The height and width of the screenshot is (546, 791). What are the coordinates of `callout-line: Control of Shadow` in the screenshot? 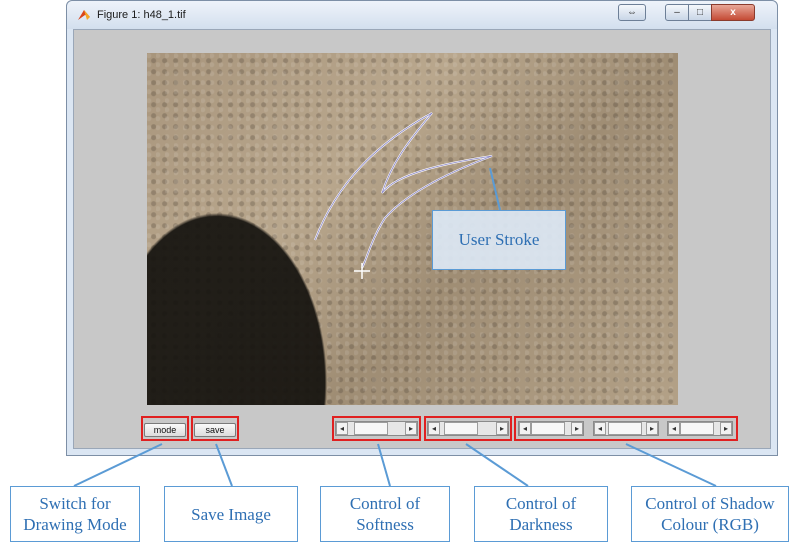 It's located at (710, 503).